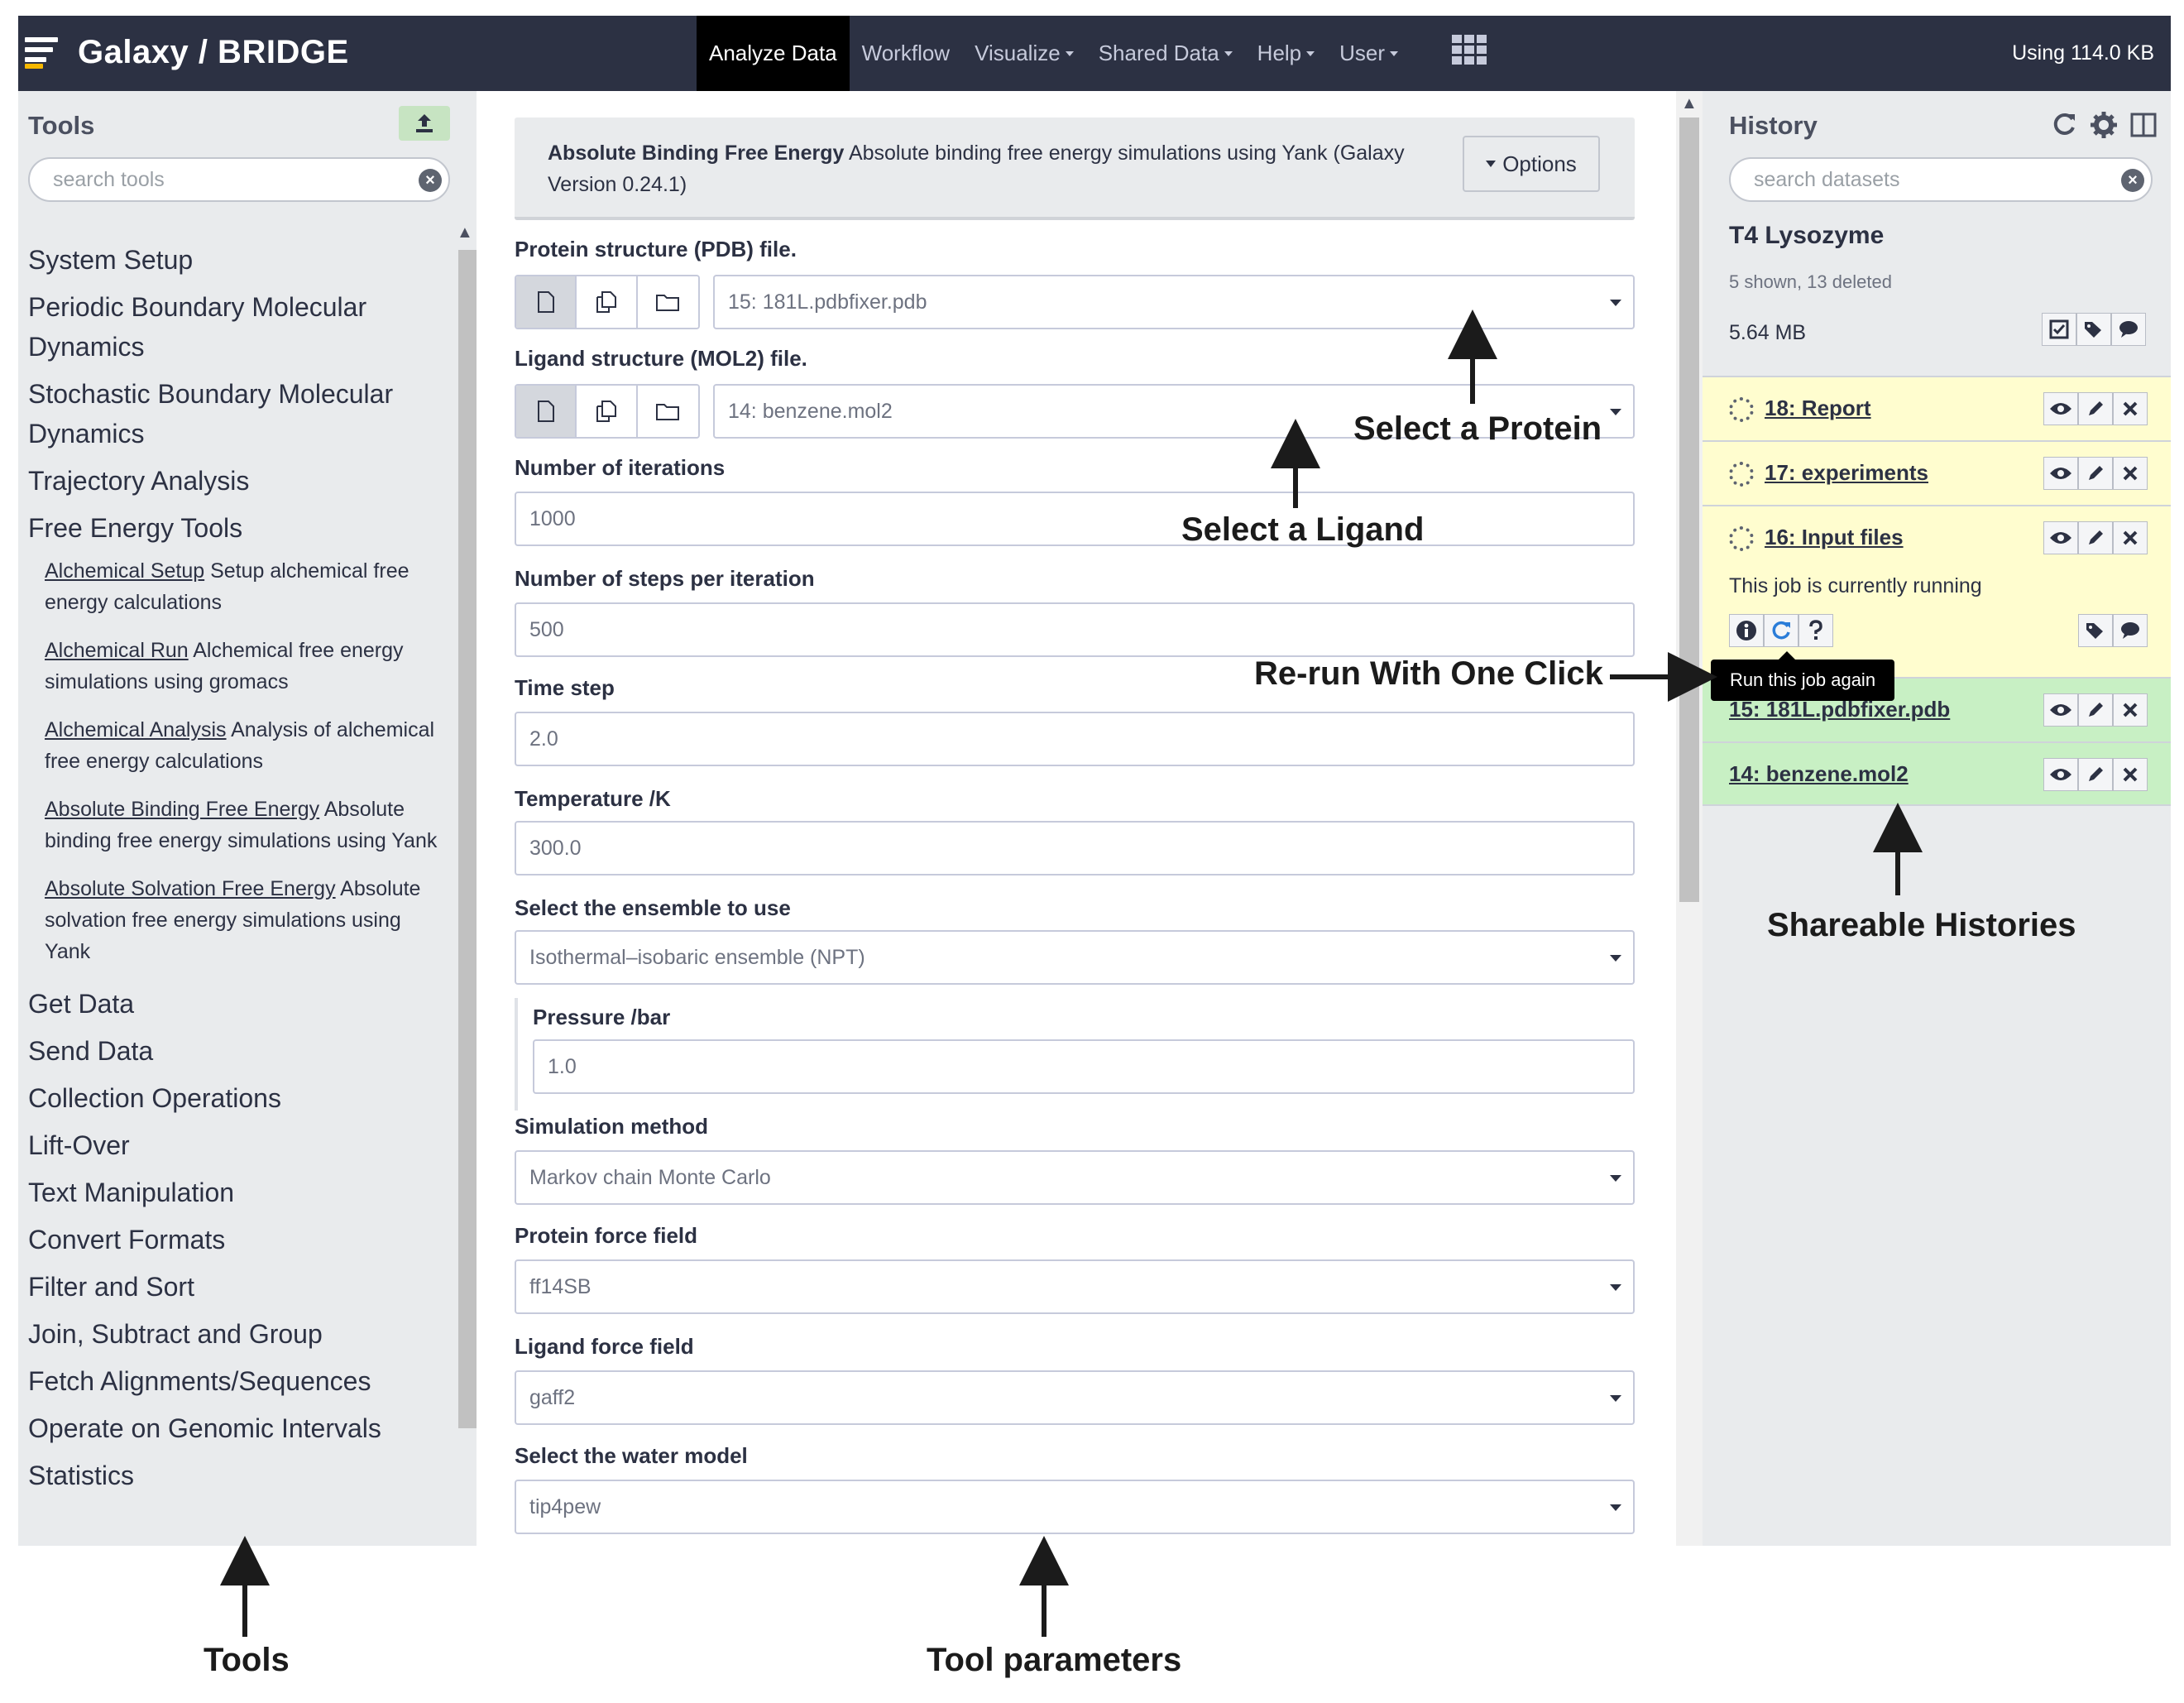  Describe the element at coordinates (1428, 673) in the screenshot. I see `annotation-rerun: Re-run With One Click` at that location.